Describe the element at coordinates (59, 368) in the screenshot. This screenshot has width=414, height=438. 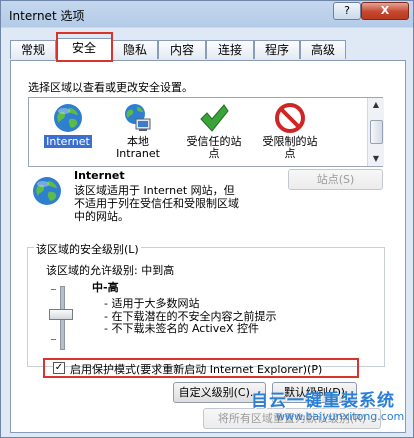
I see `protected-mode-checkbox: ✓` at that location.